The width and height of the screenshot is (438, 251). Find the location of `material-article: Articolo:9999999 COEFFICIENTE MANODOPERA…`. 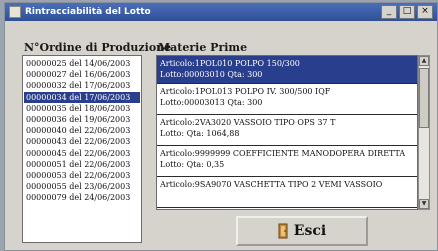

material-article: Articolo:9999999 COEFFICIENTE MANODOPERA… is located at coordinates (283, 153).